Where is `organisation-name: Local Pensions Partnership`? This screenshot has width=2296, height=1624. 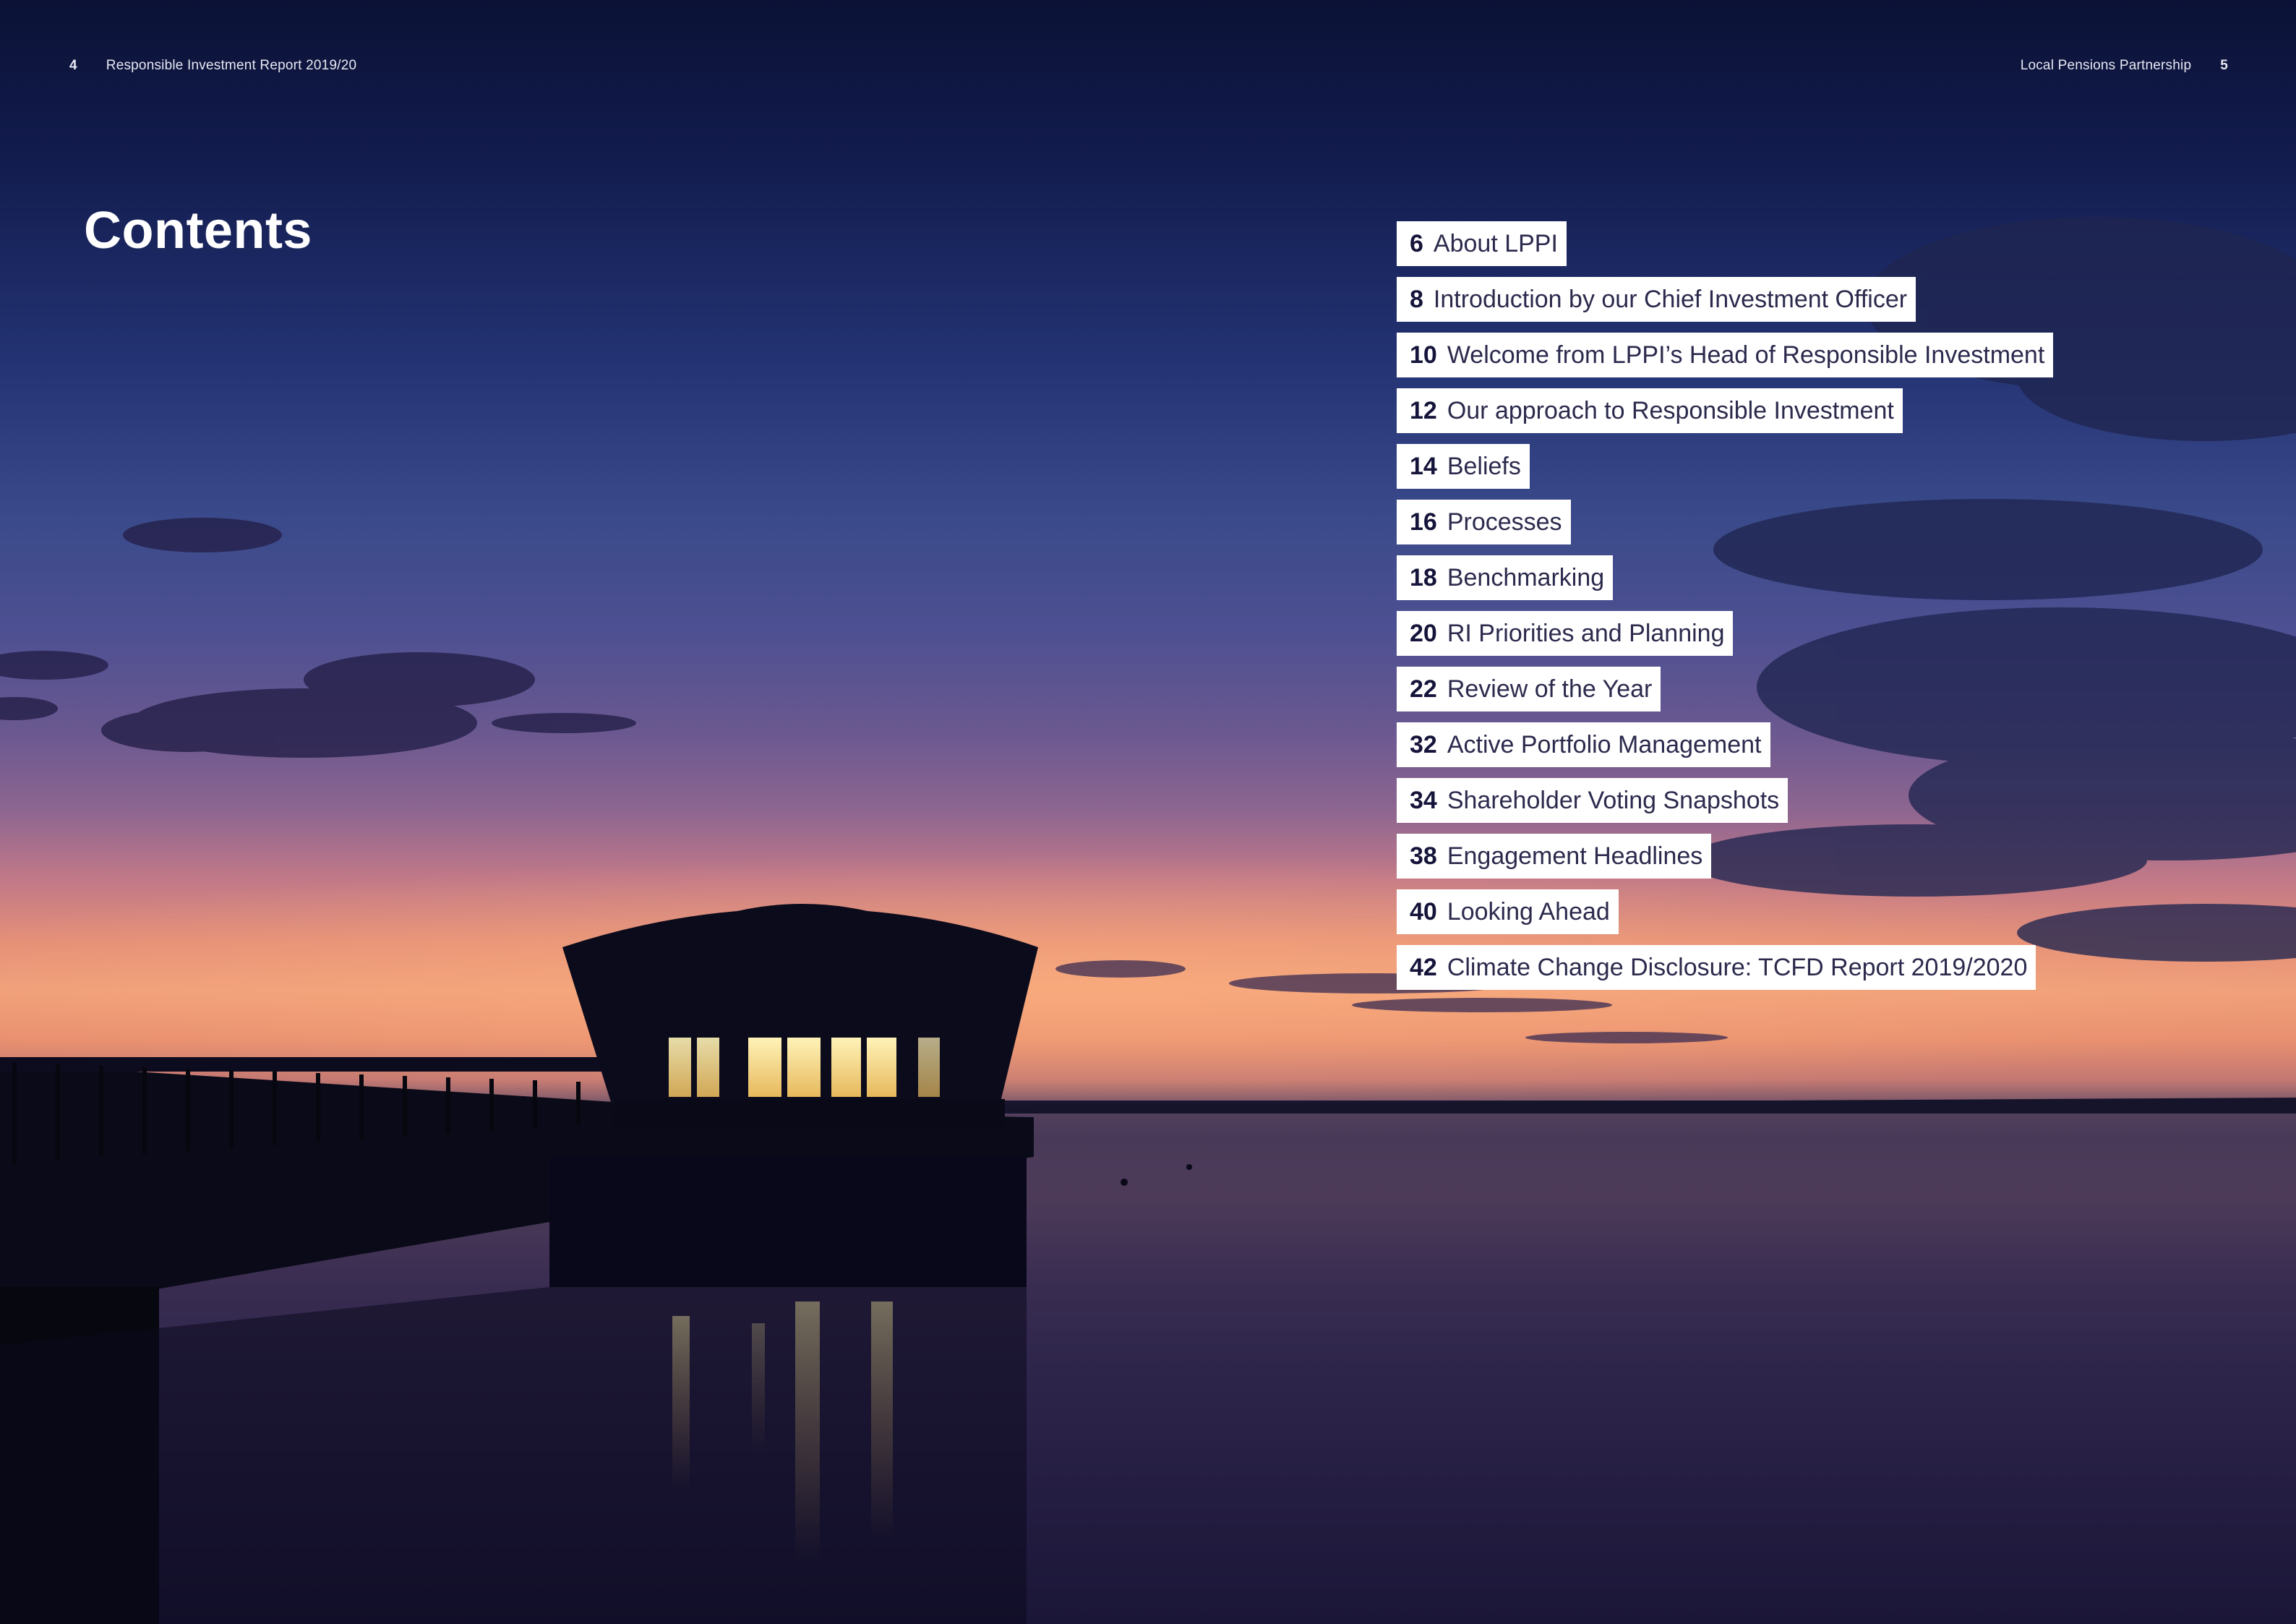 organisation-name: Local Pensions Partnership is located at coordinates (2106, 65).